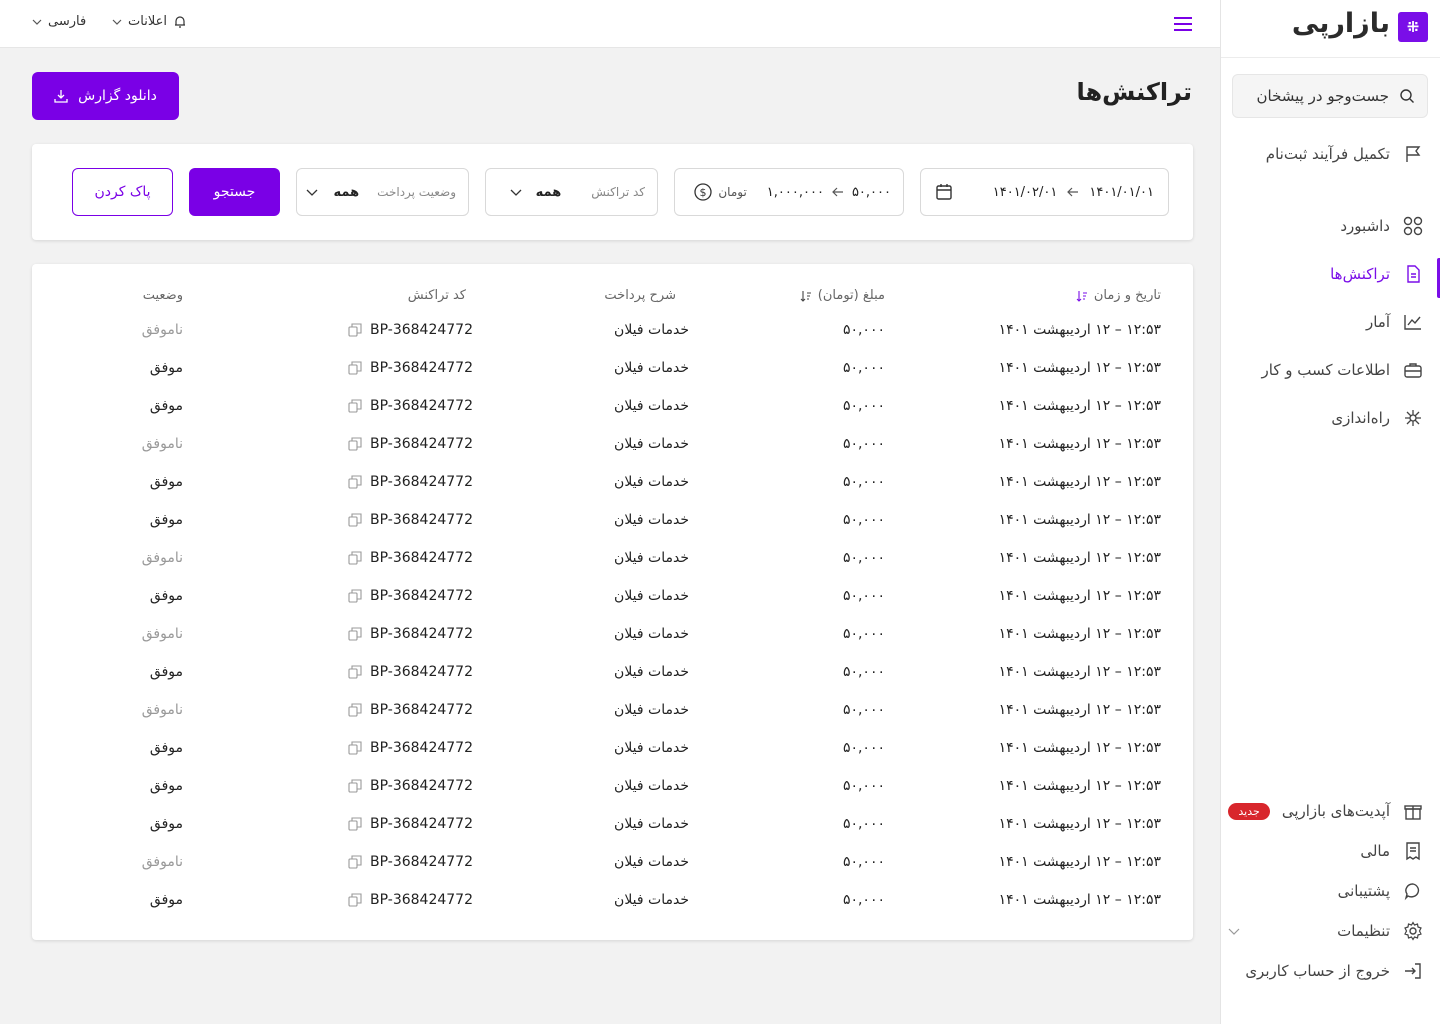 This screenshot has width=1440, height=1024. I want to click on code-filter-value: همه, so click(548, 192).